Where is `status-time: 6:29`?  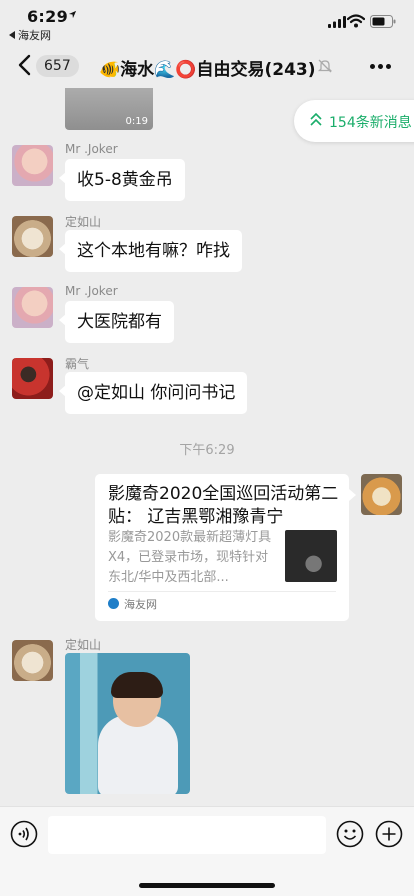 status-time: 6:29 is located at coordinates (47, 16).